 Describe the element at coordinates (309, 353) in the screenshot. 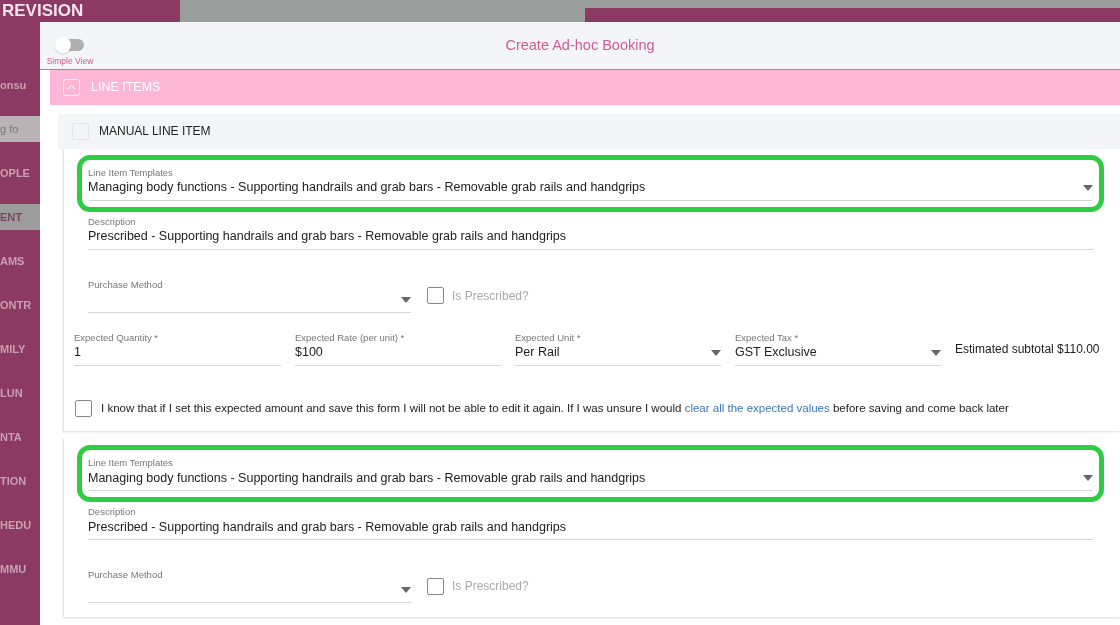

I see `field-value: $100` at that location.